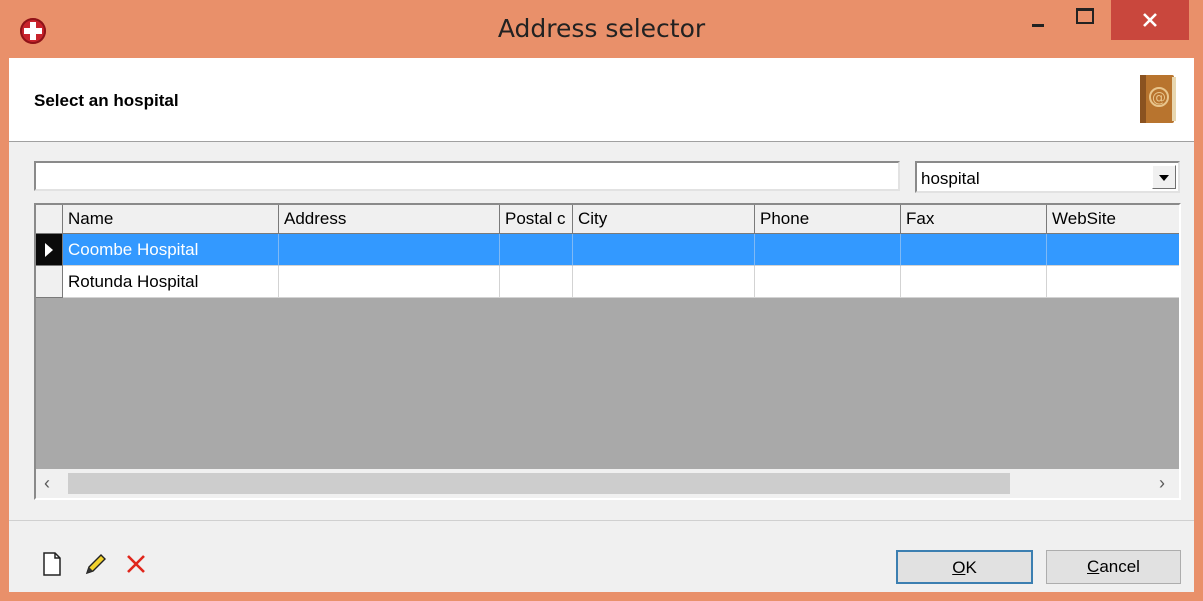 This screenshot has height=601, width=1203. I want to click on column-header-website: WebSite, so click(1113, 219).